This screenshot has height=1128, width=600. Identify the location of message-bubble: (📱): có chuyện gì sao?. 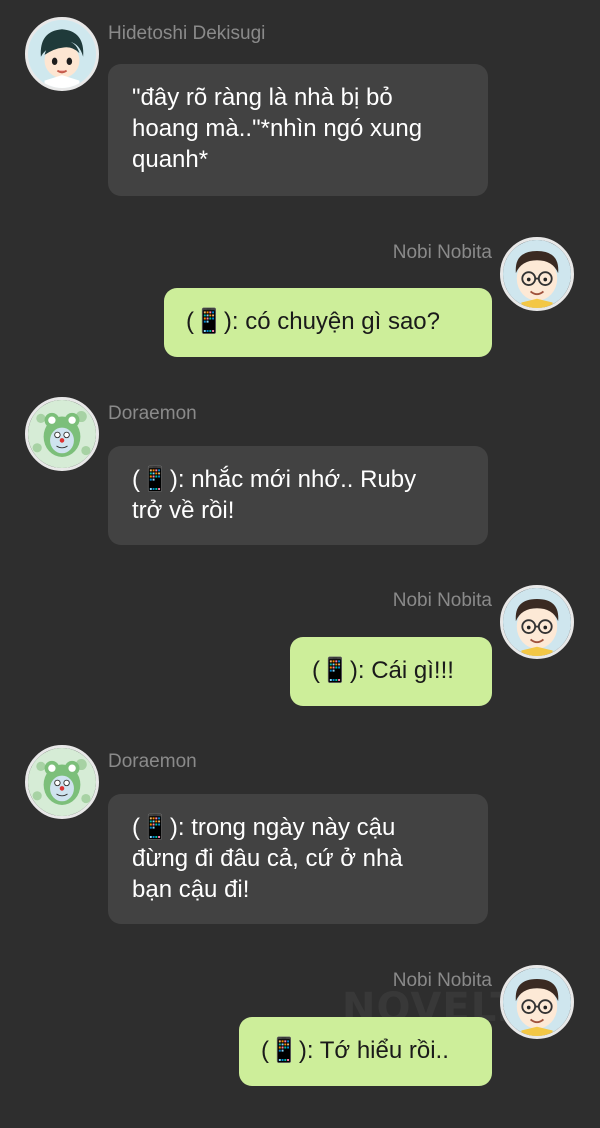
(328, 322).